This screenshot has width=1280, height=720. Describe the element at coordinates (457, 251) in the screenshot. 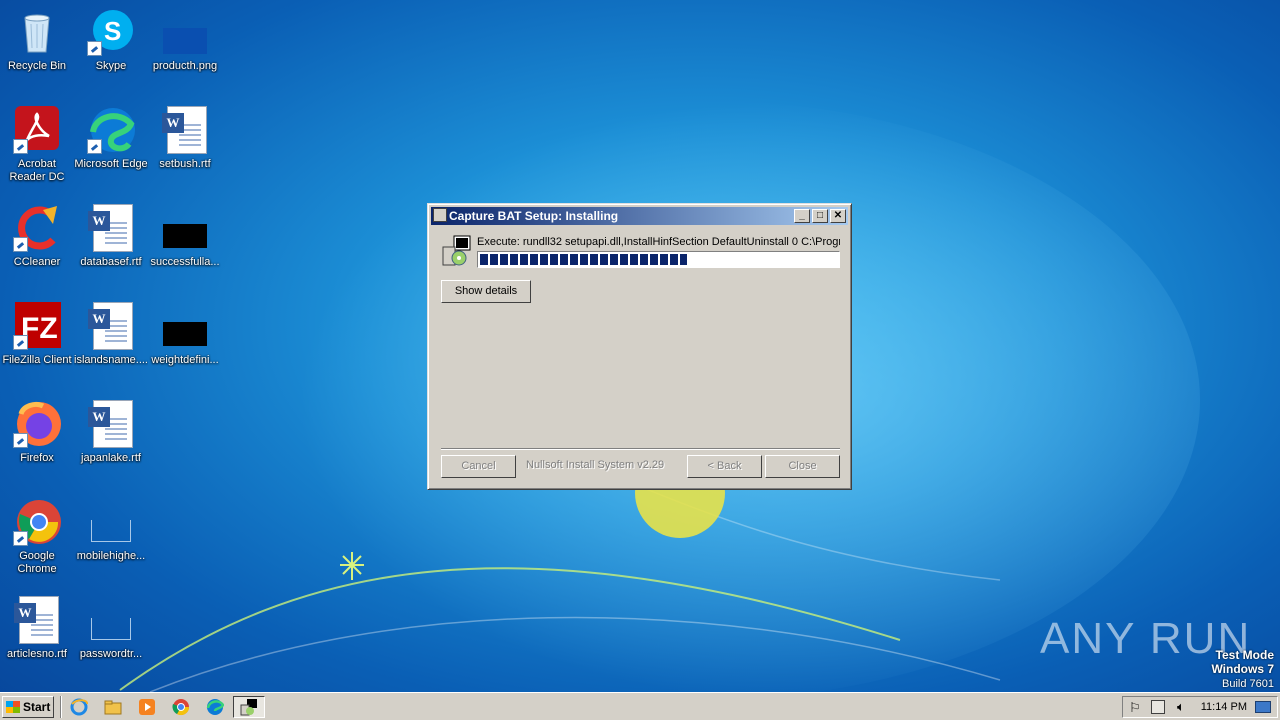

I see `installer-icon` at that location.